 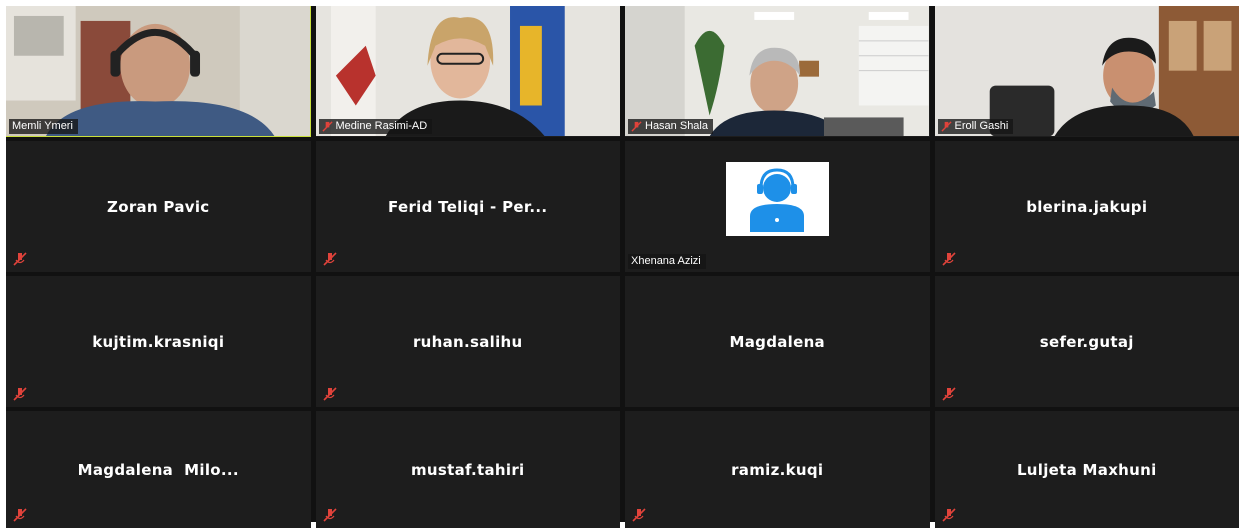 I want to click on participant-name-label: Eroll Gashi, so click(x=975, y=126).